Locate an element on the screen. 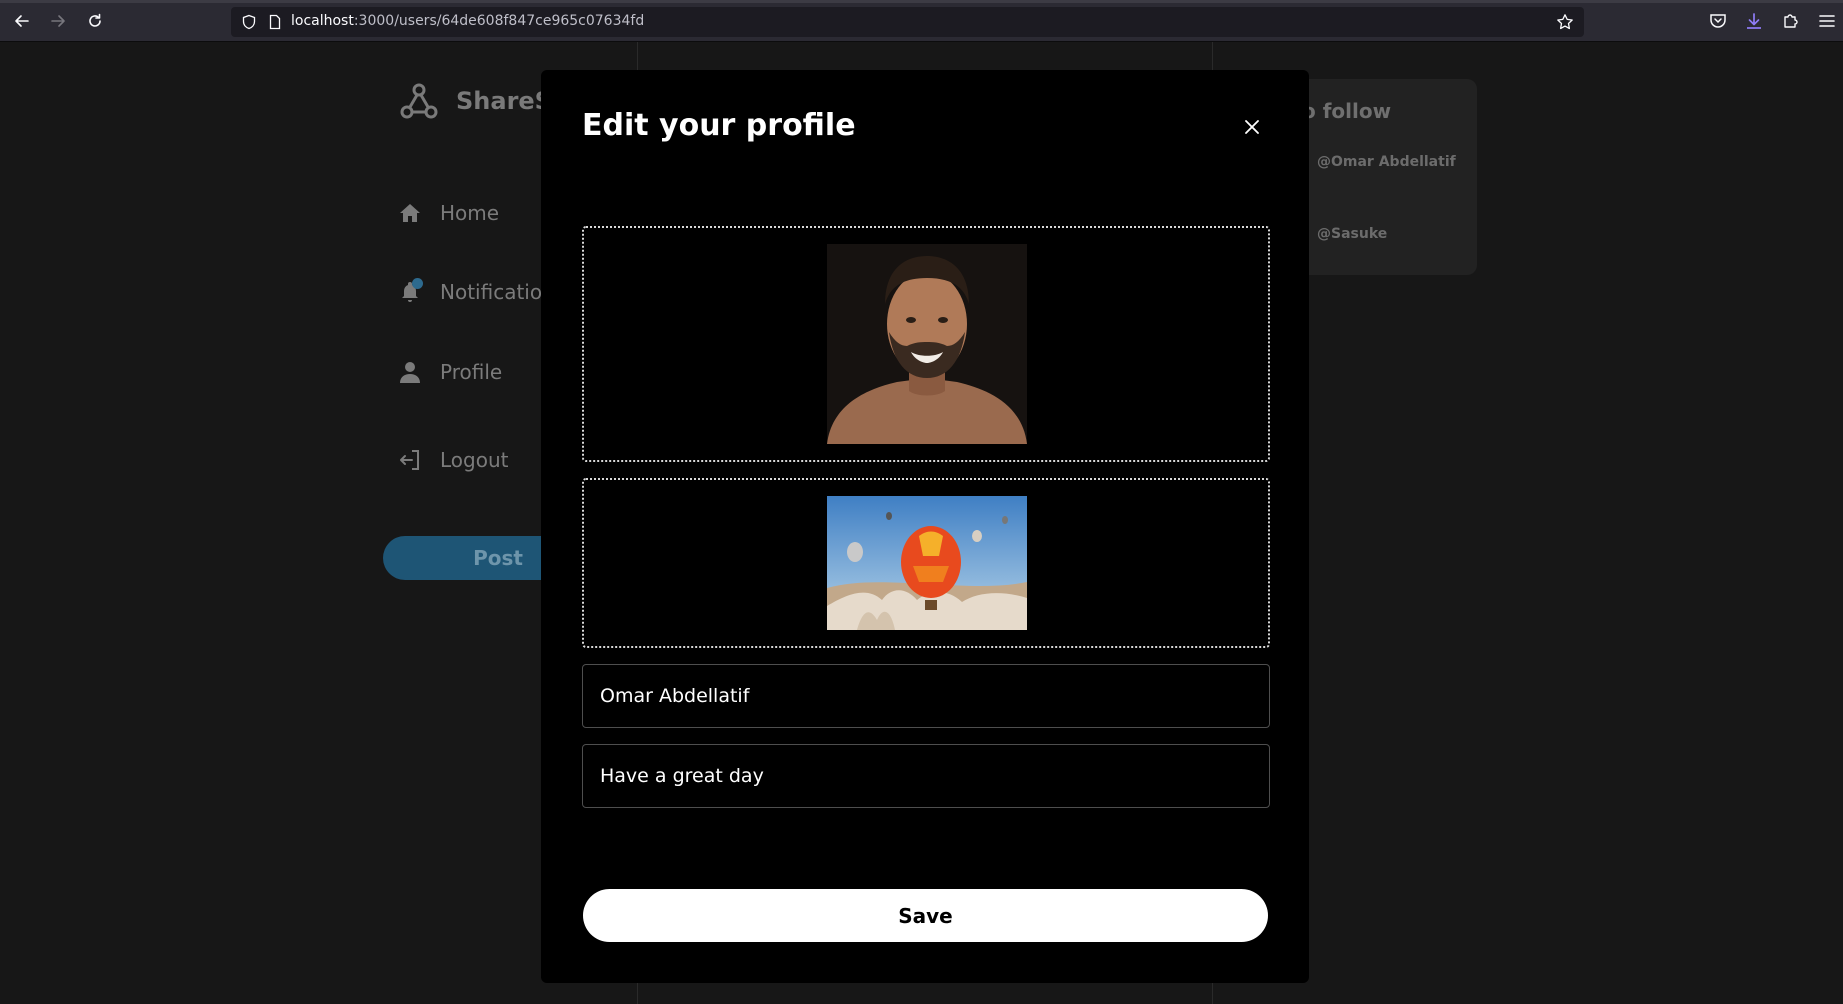  follow-handle: @Omar Abdellatif is located at coordinates (1386, 162).